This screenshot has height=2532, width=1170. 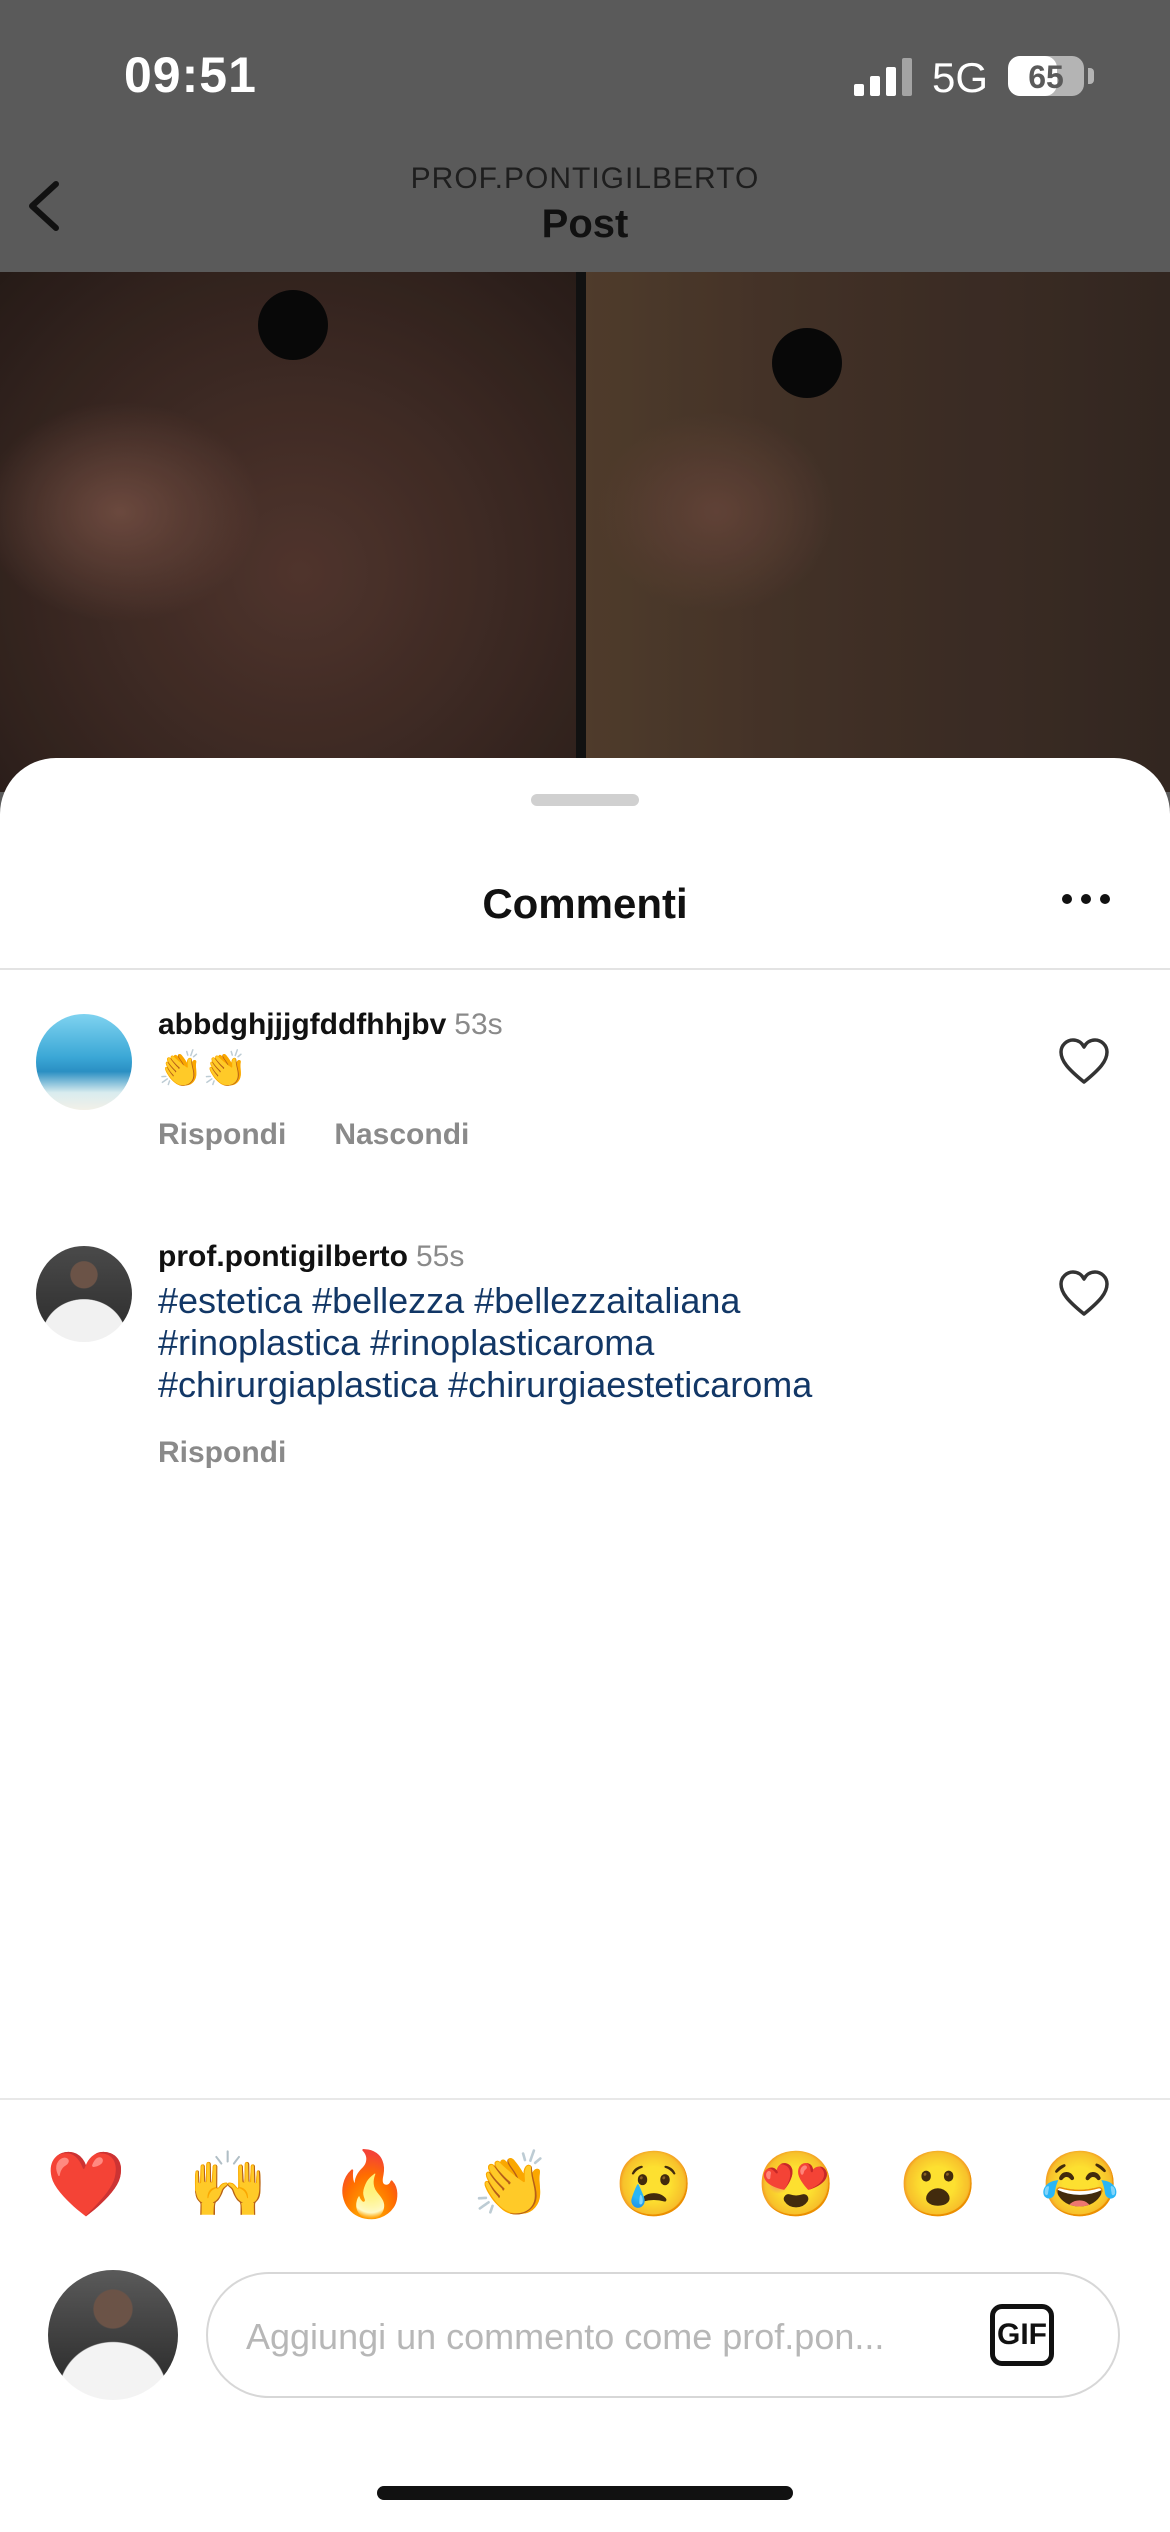 What do you see at coordinates (1022, 2335) in the screenshot?
I see `gif-button: GIF` at bounding box center [1022, 2335].